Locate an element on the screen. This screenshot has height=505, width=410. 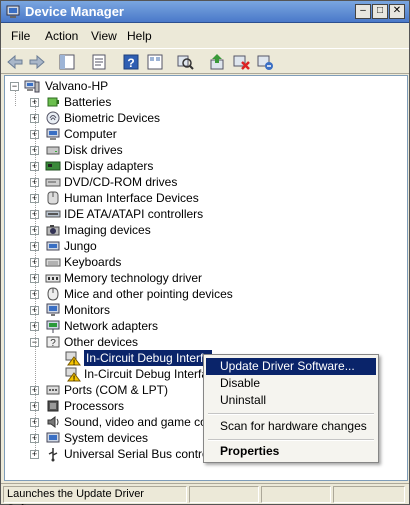
mouse-icon is located at coordinates (53, 294).